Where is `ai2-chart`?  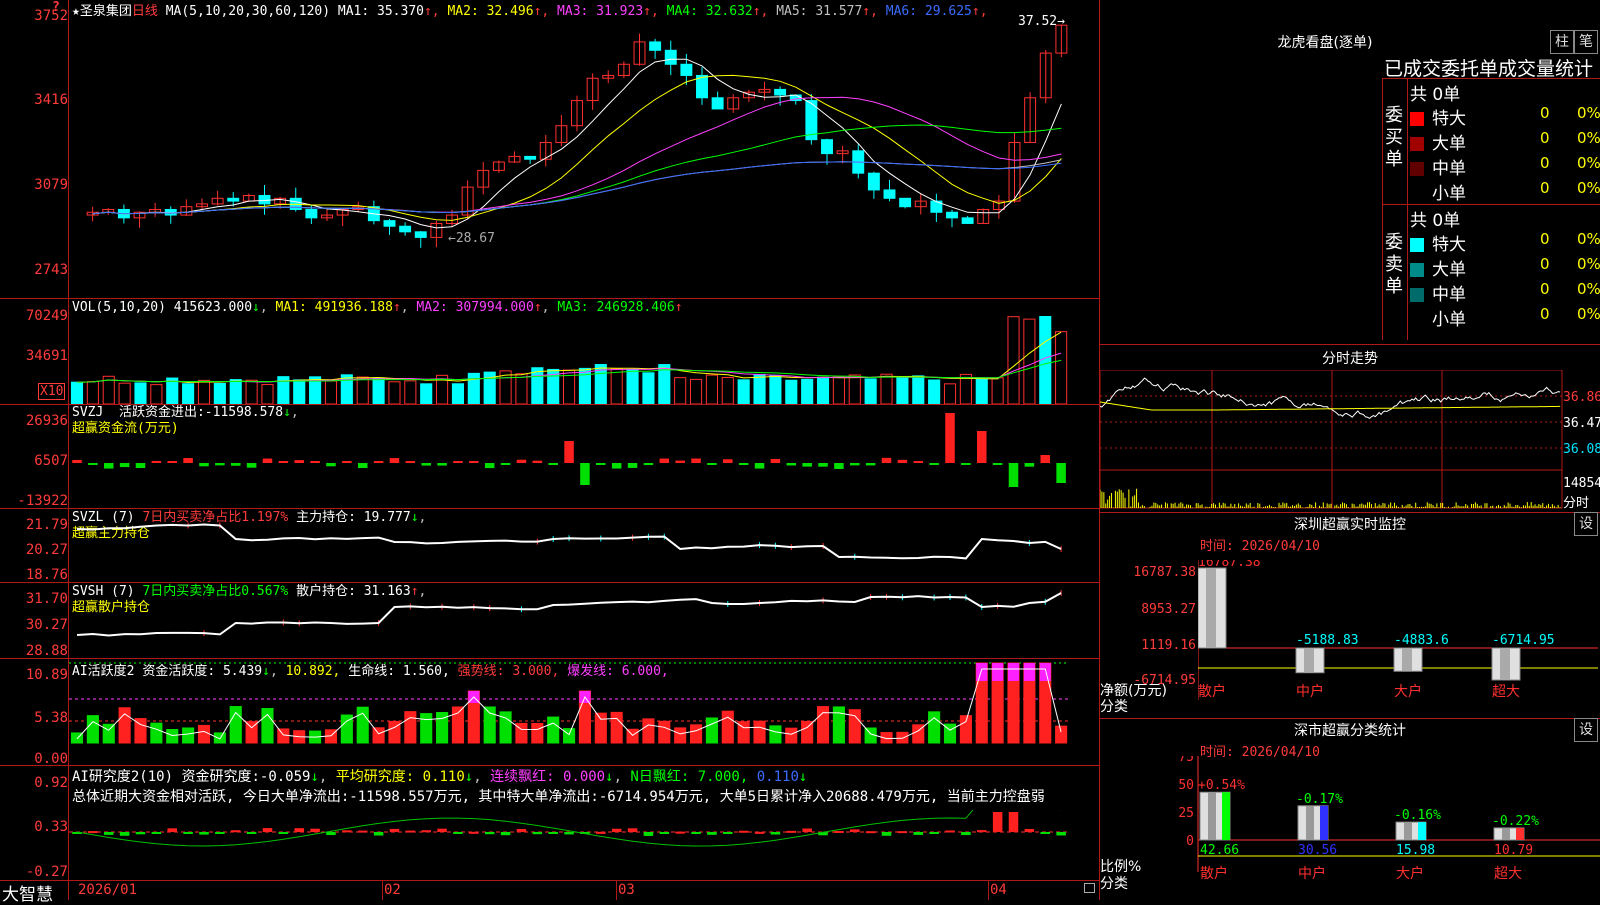 ai2-chart is located at coordinates (584, 845).